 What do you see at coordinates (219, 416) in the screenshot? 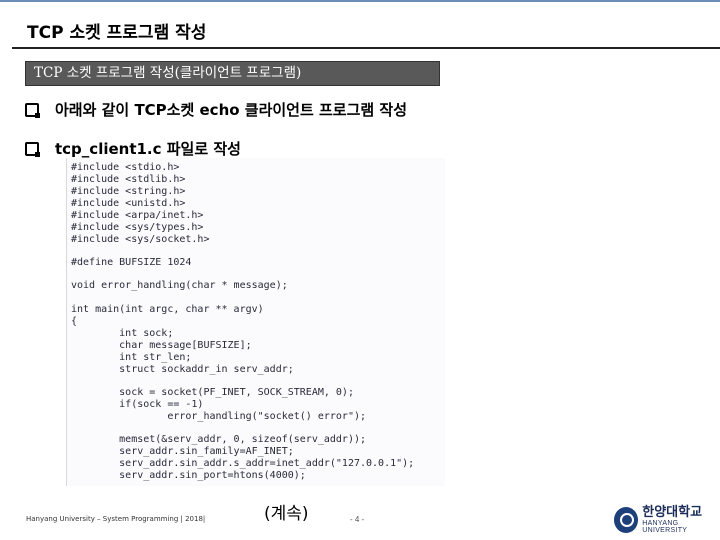
I see `code-line: error_handling("socket() error");` at bounding box center [219, 416].